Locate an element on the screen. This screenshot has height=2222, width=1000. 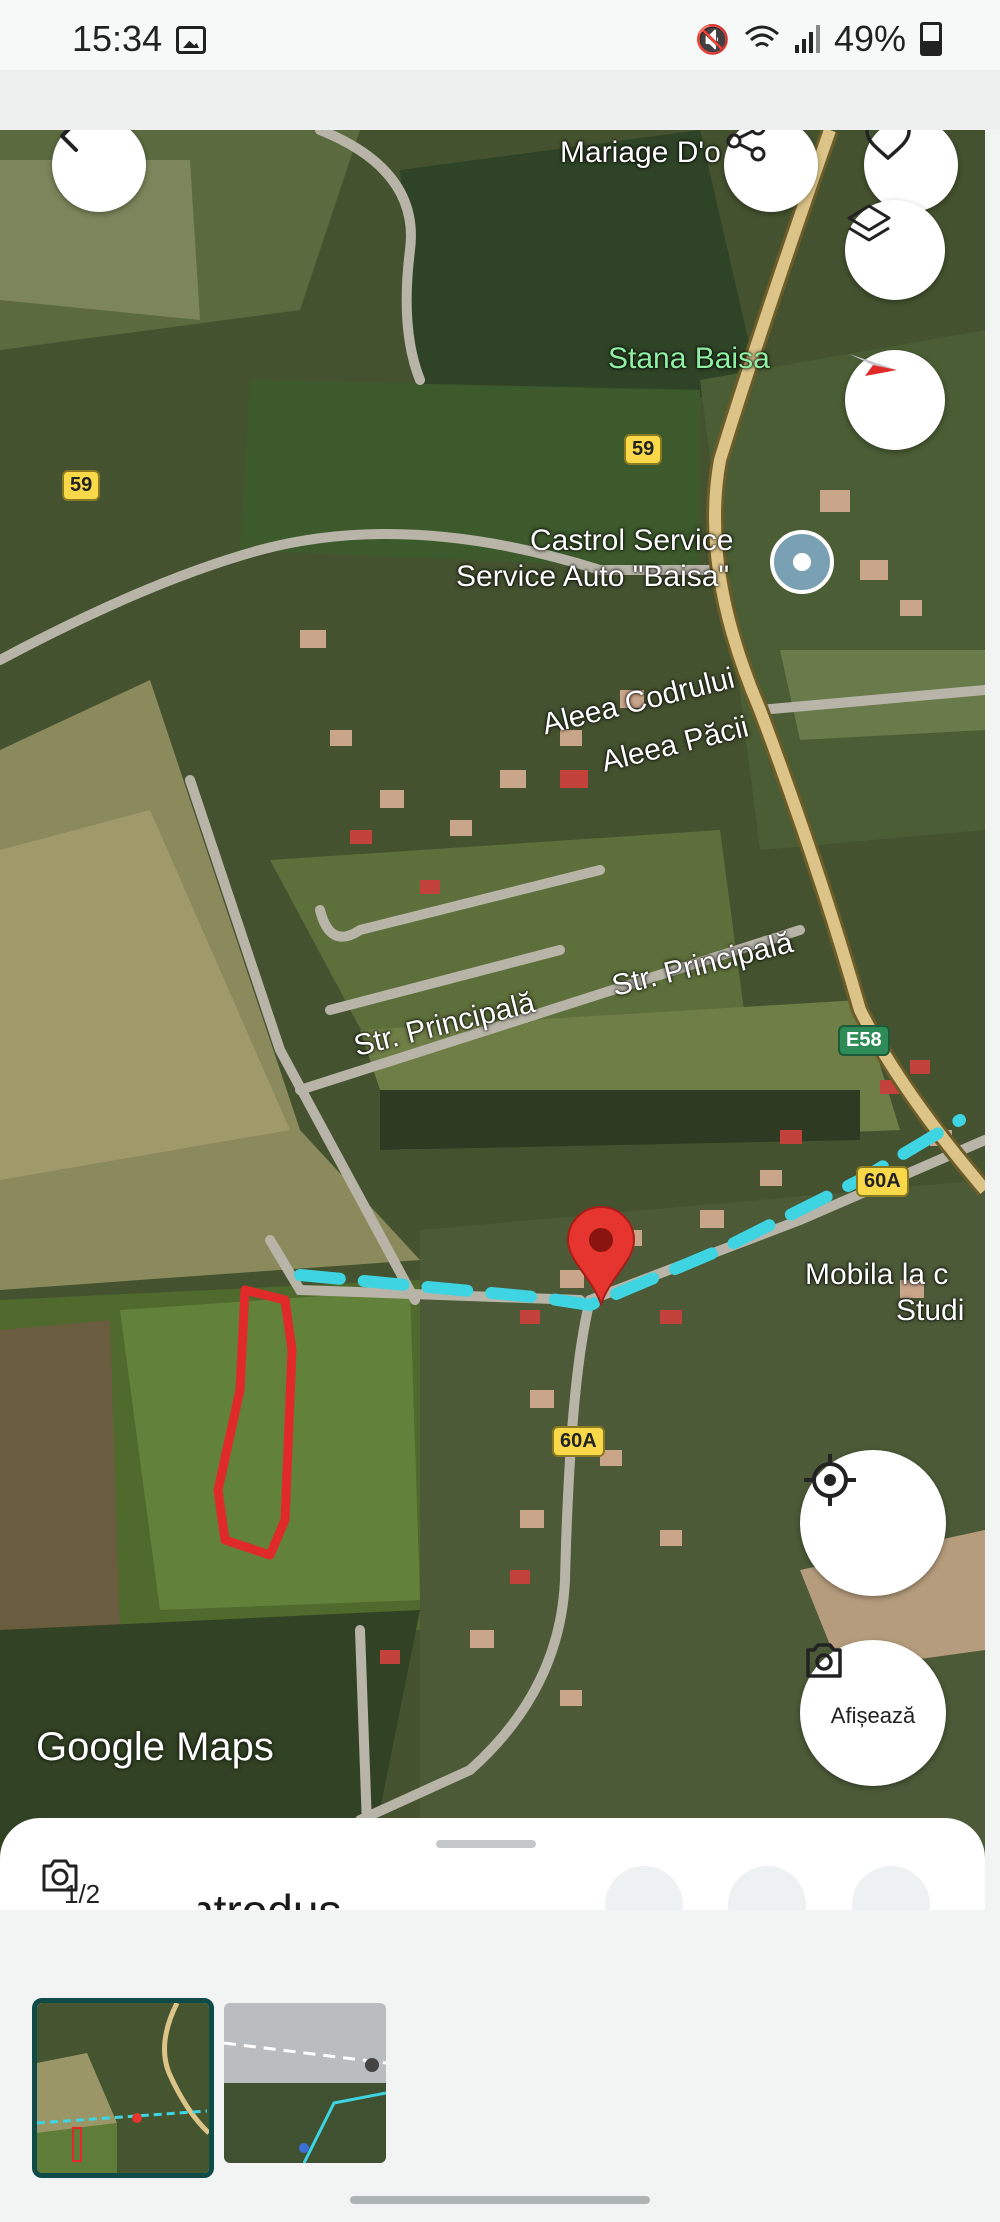
sheet-share-button is located at coordinates (767, 1888).